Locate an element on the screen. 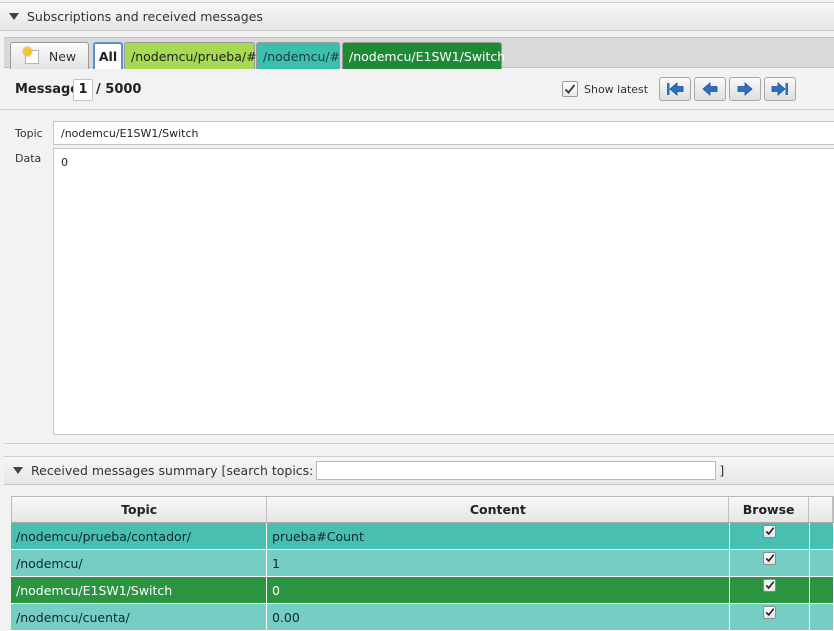 This screenshot has height=631, width=834. skip-first-icon is located at coordinates (675, 89).